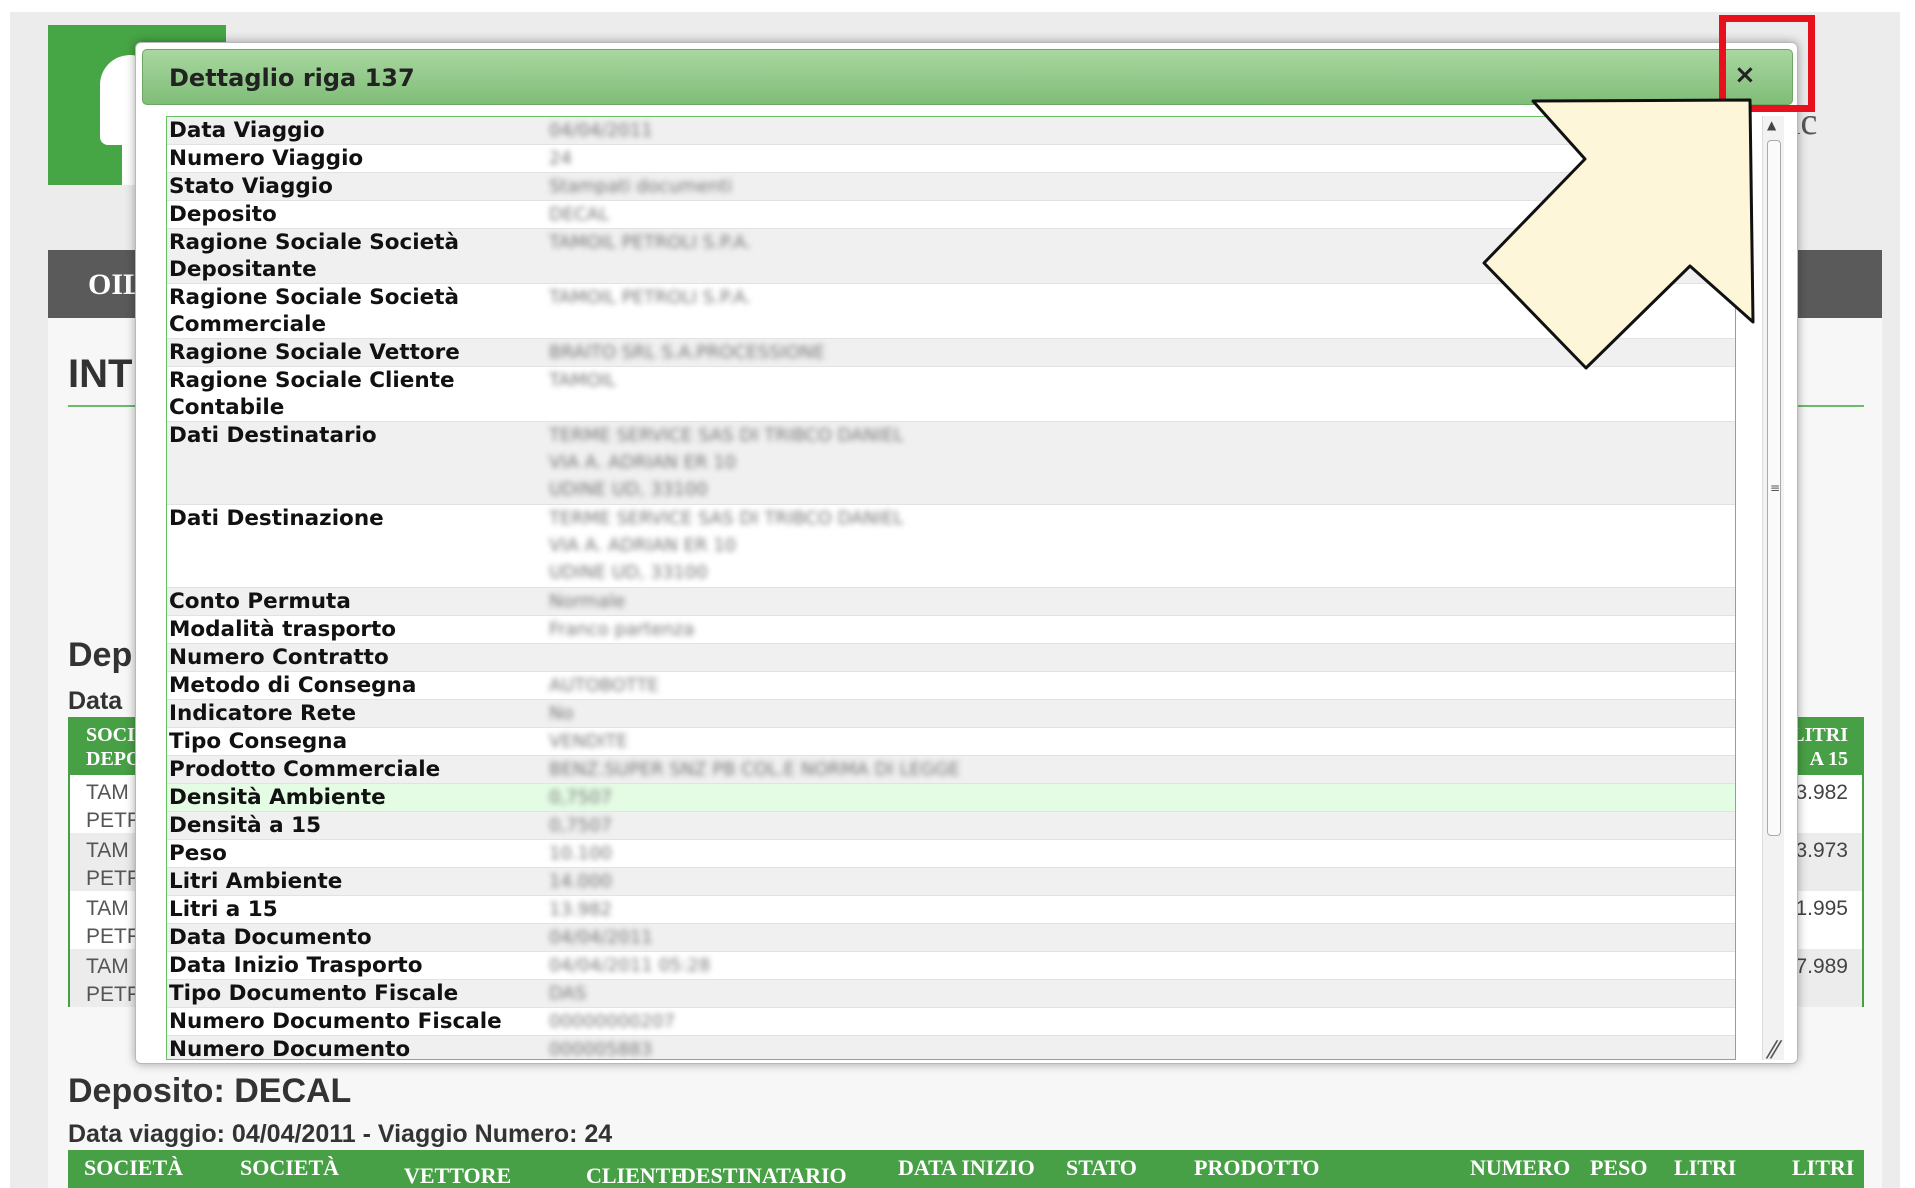 Image resolution: width=1915 pixels, height=1188 pixels. I want to click on column-header: SOCI, so click(110, 735).